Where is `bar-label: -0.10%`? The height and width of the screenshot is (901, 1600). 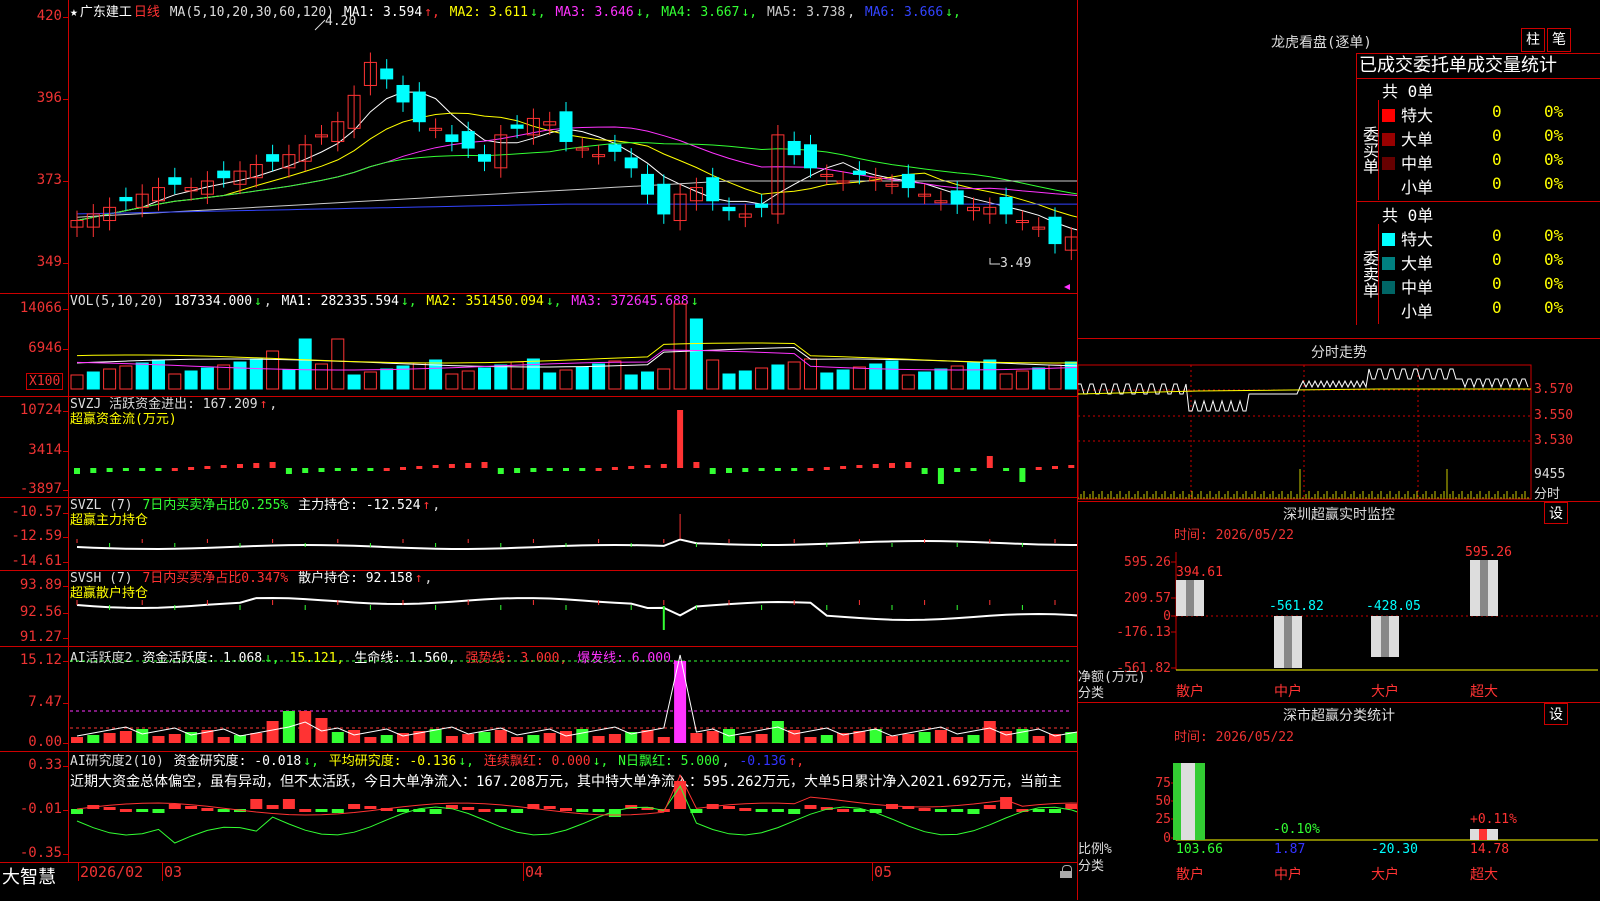 bar-label: -0.10% is located at coordinates (1296, 829).